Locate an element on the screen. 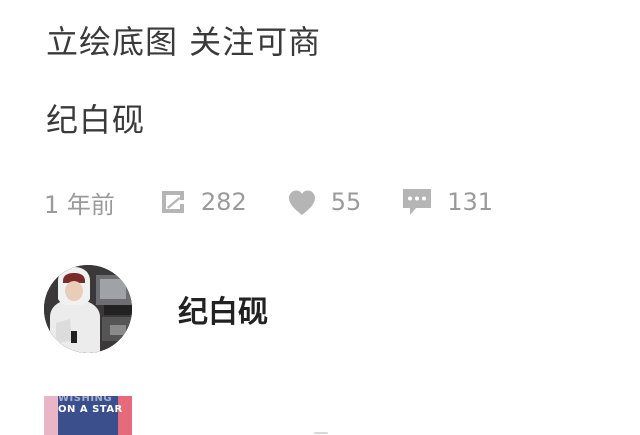  comment-icon is located at coordinates (417, 202).